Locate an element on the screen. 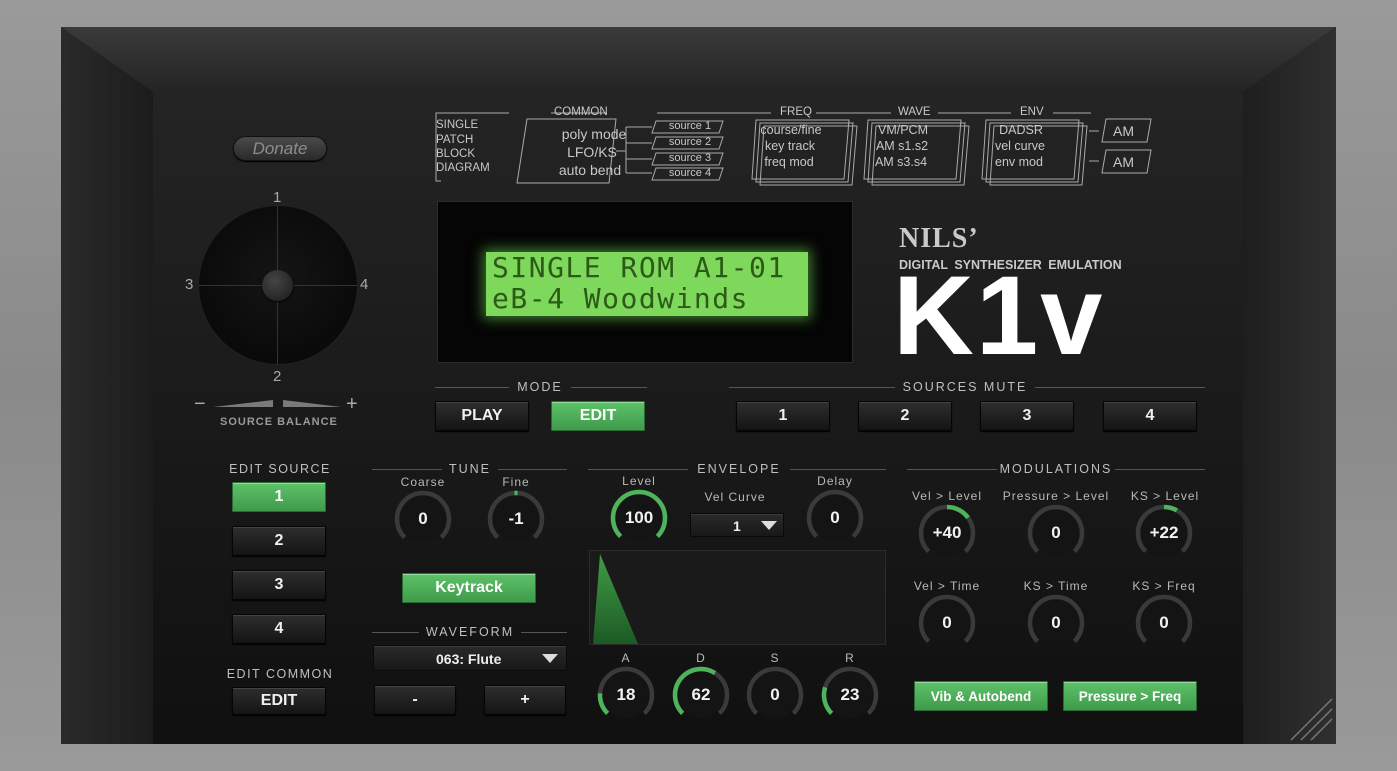 The width and height of the screenshot is (1397, 771). mode-rule-left is located at coordinates (472, 387).